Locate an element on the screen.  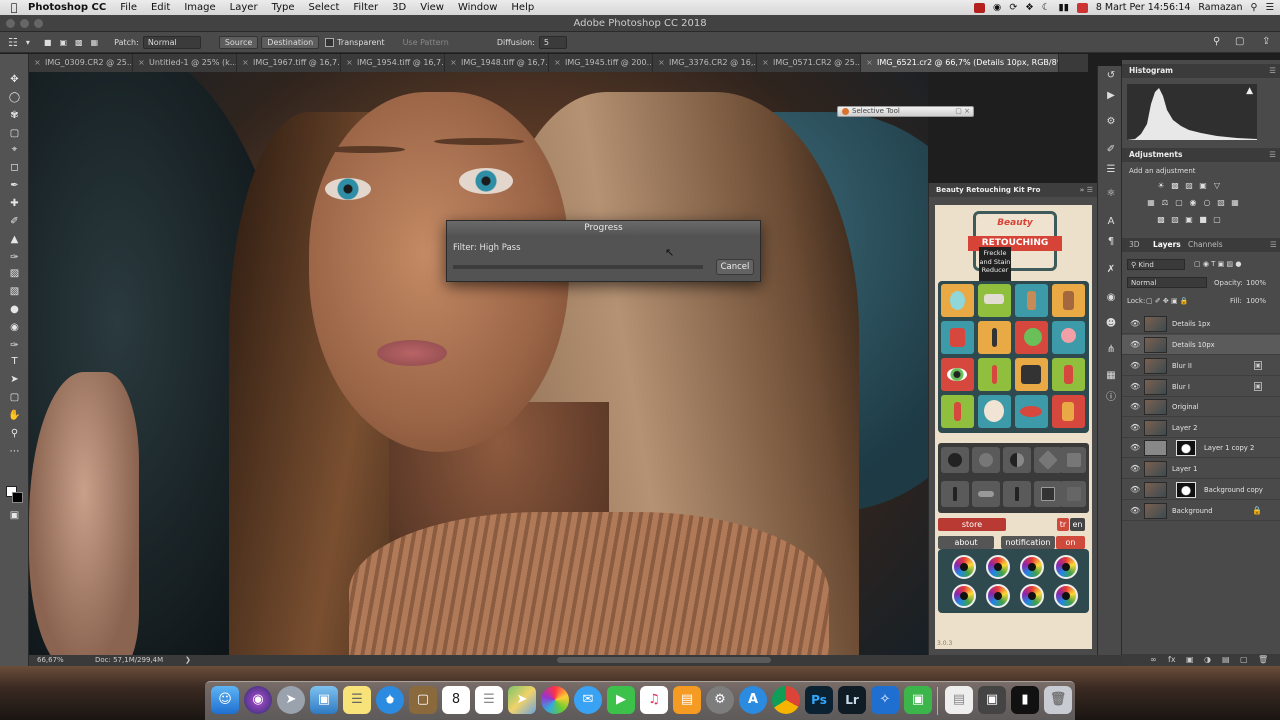
share-icon: ⇪ is located at coordinates (1266, 41).